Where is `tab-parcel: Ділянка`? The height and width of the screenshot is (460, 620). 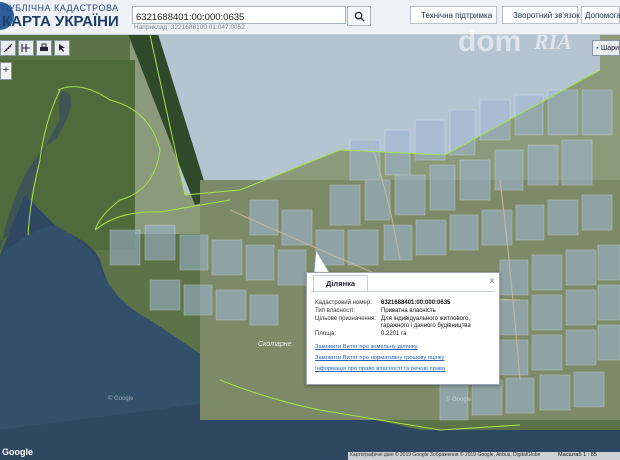
tab-parcel: Ділянка is located at coordinates (341, 283).